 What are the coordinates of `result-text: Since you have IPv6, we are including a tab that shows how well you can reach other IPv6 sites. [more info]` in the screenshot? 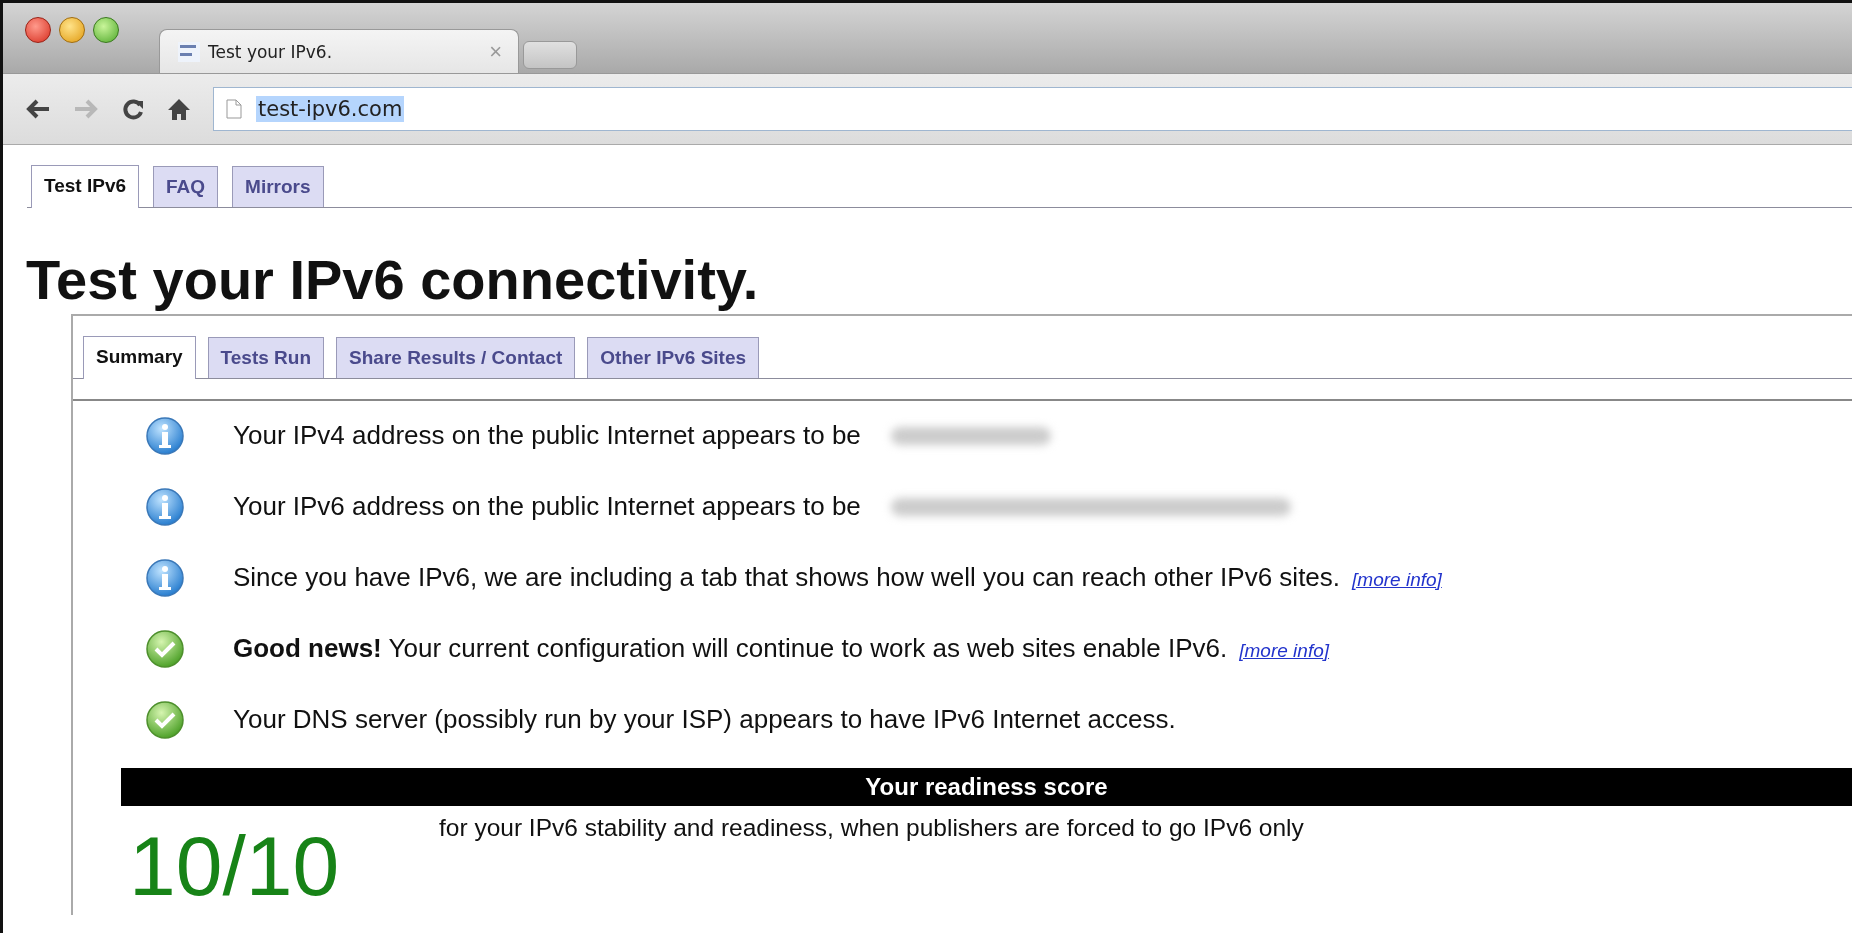 It's located at (837, 577).